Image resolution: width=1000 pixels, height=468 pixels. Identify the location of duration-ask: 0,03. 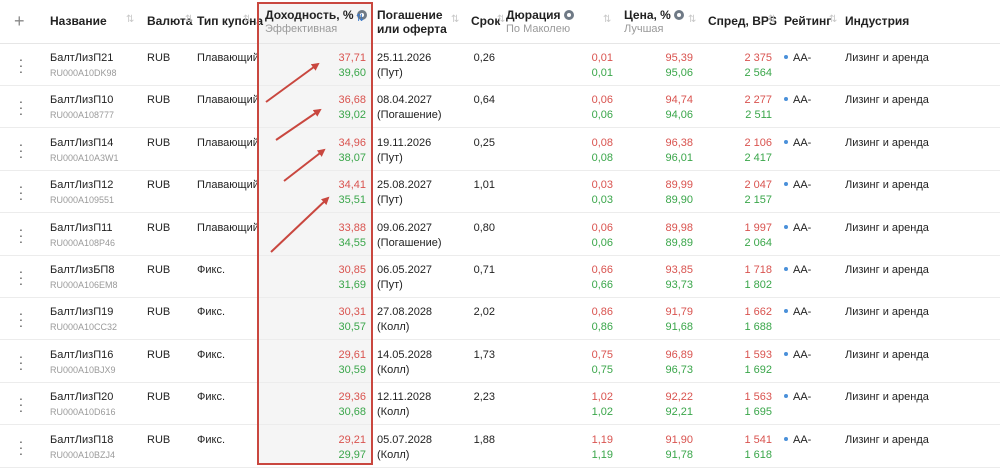
(602, 200).